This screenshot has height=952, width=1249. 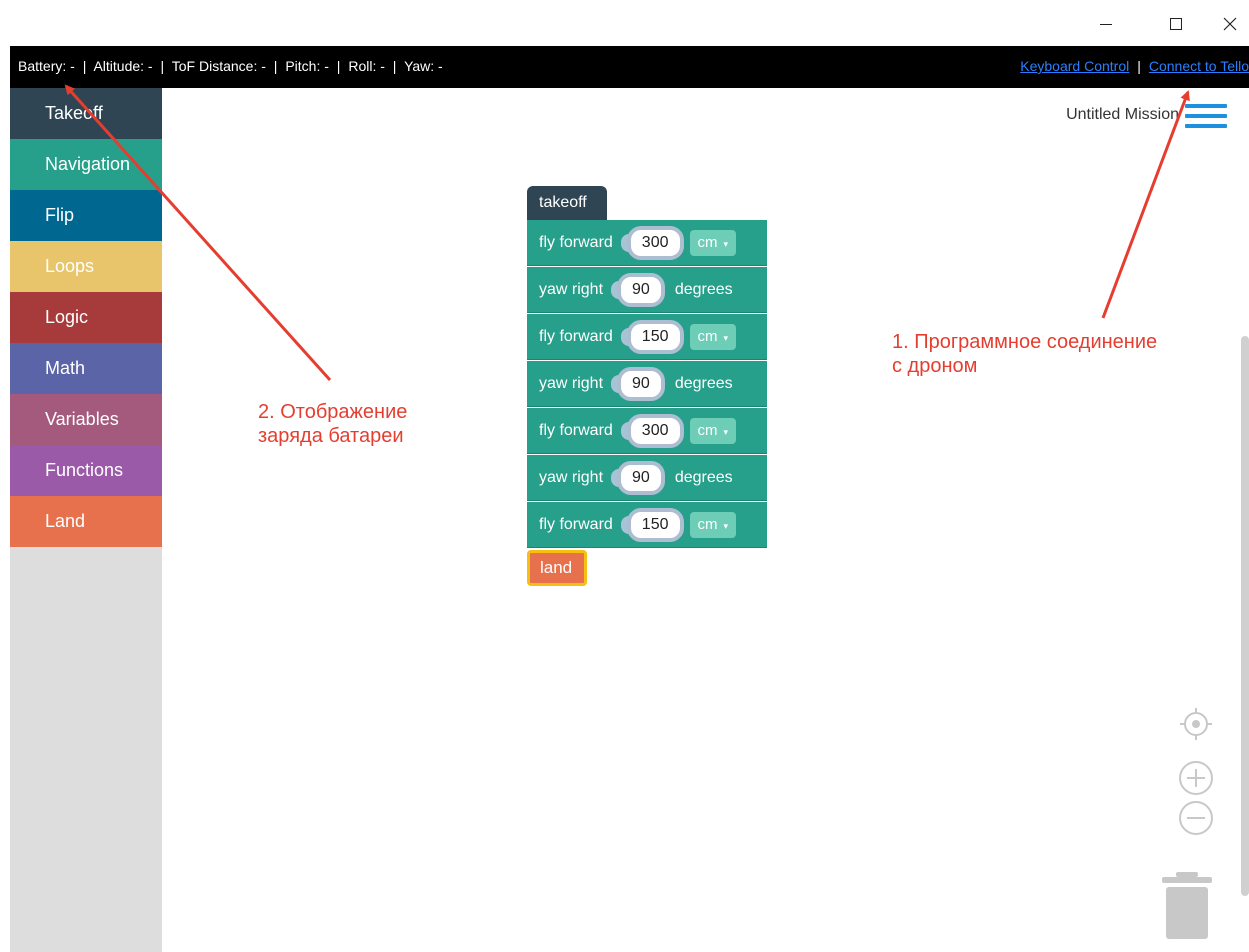 What do you see at coordinates (1196, 818) in the screenshot?
I see `zoom-out-icon` at bounding box center [1196, 818].